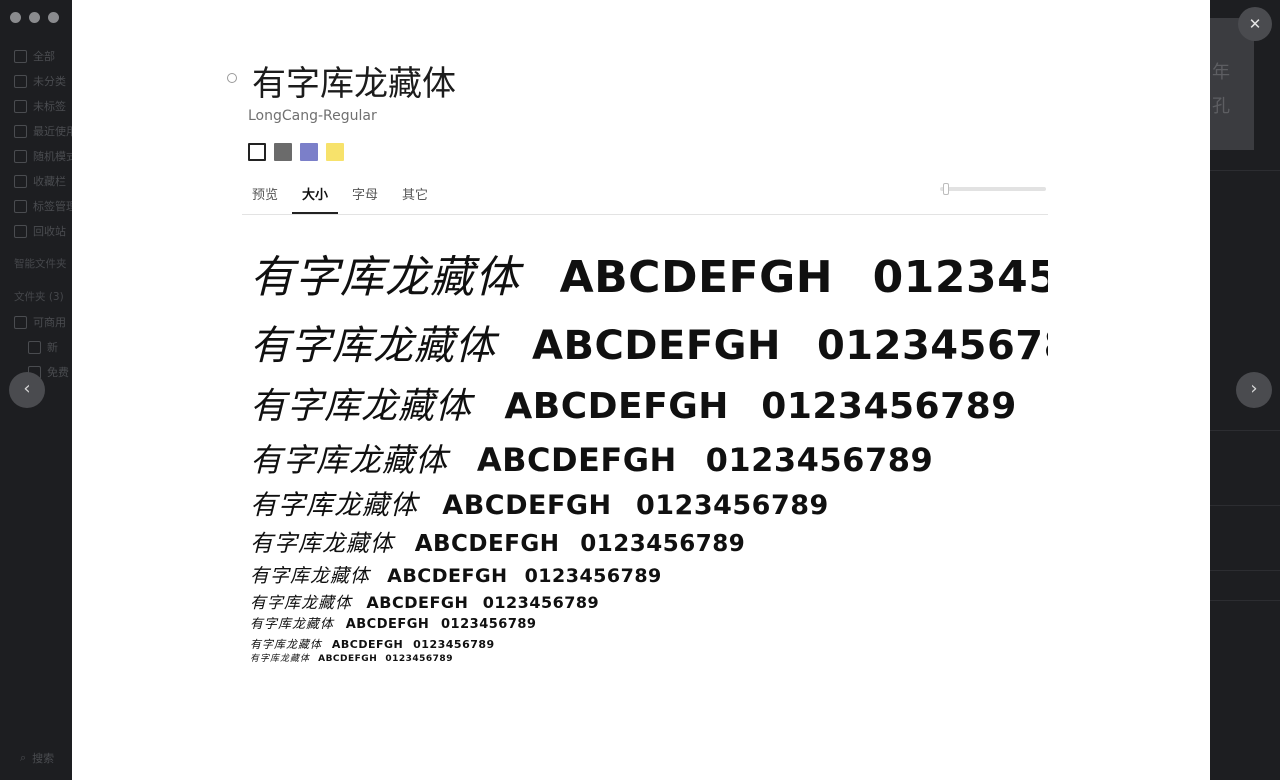  I want to click on close-button: ✕, so click(1255, 24).